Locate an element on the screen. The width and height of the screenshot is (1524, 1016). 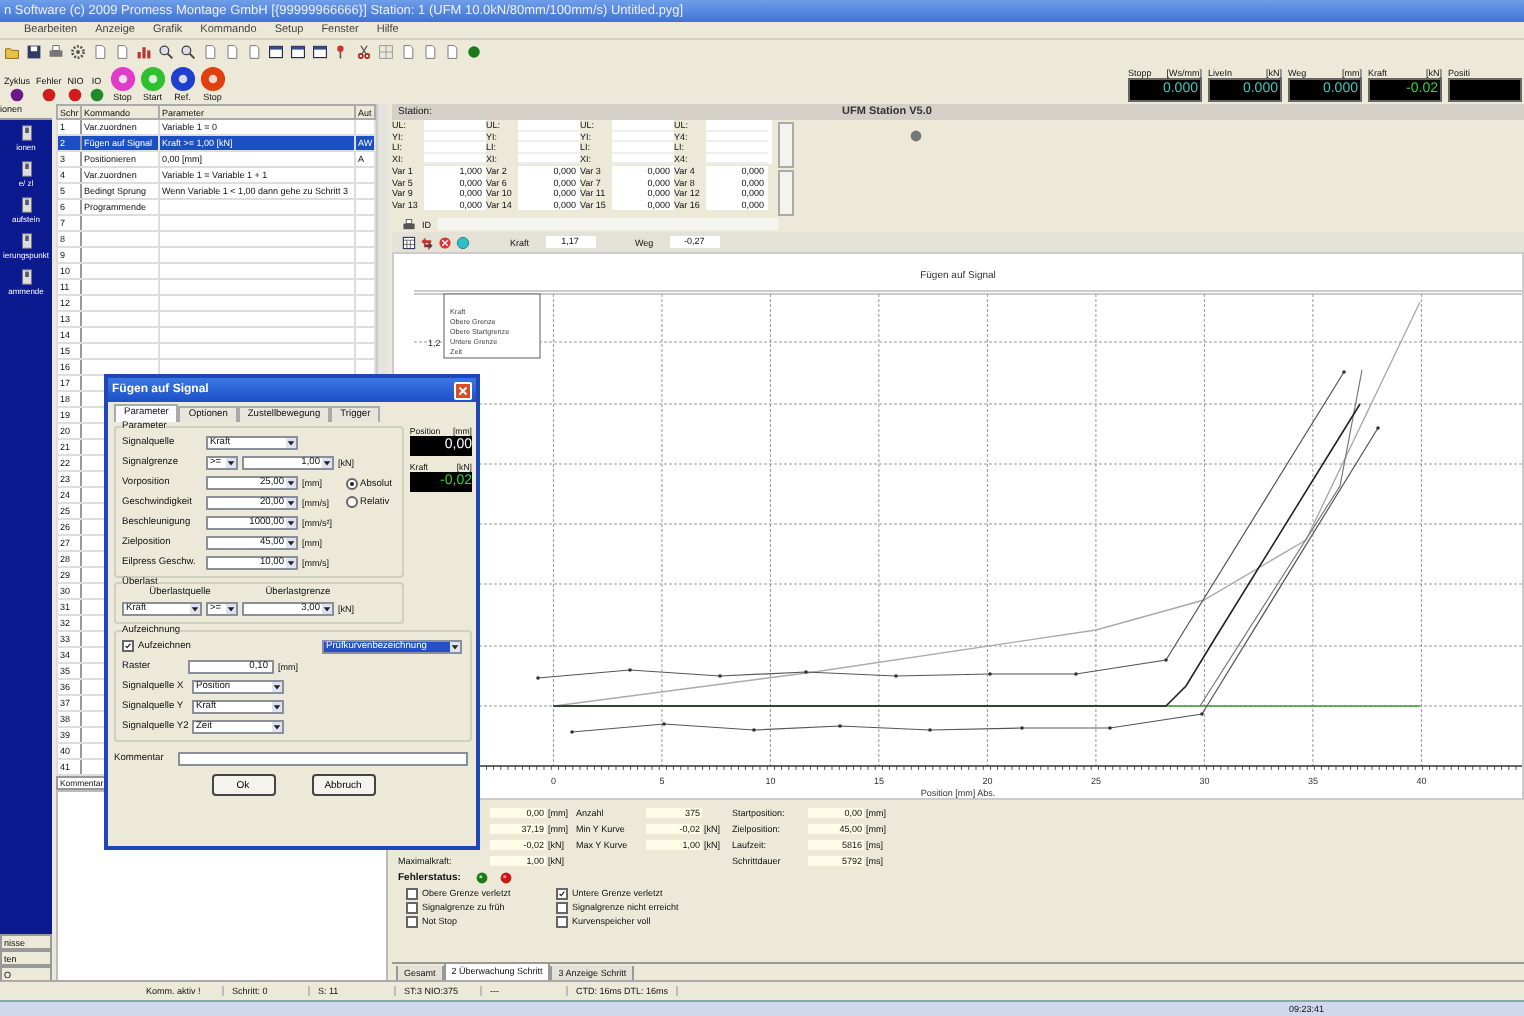
input-field is located at coordinates (323, 758).